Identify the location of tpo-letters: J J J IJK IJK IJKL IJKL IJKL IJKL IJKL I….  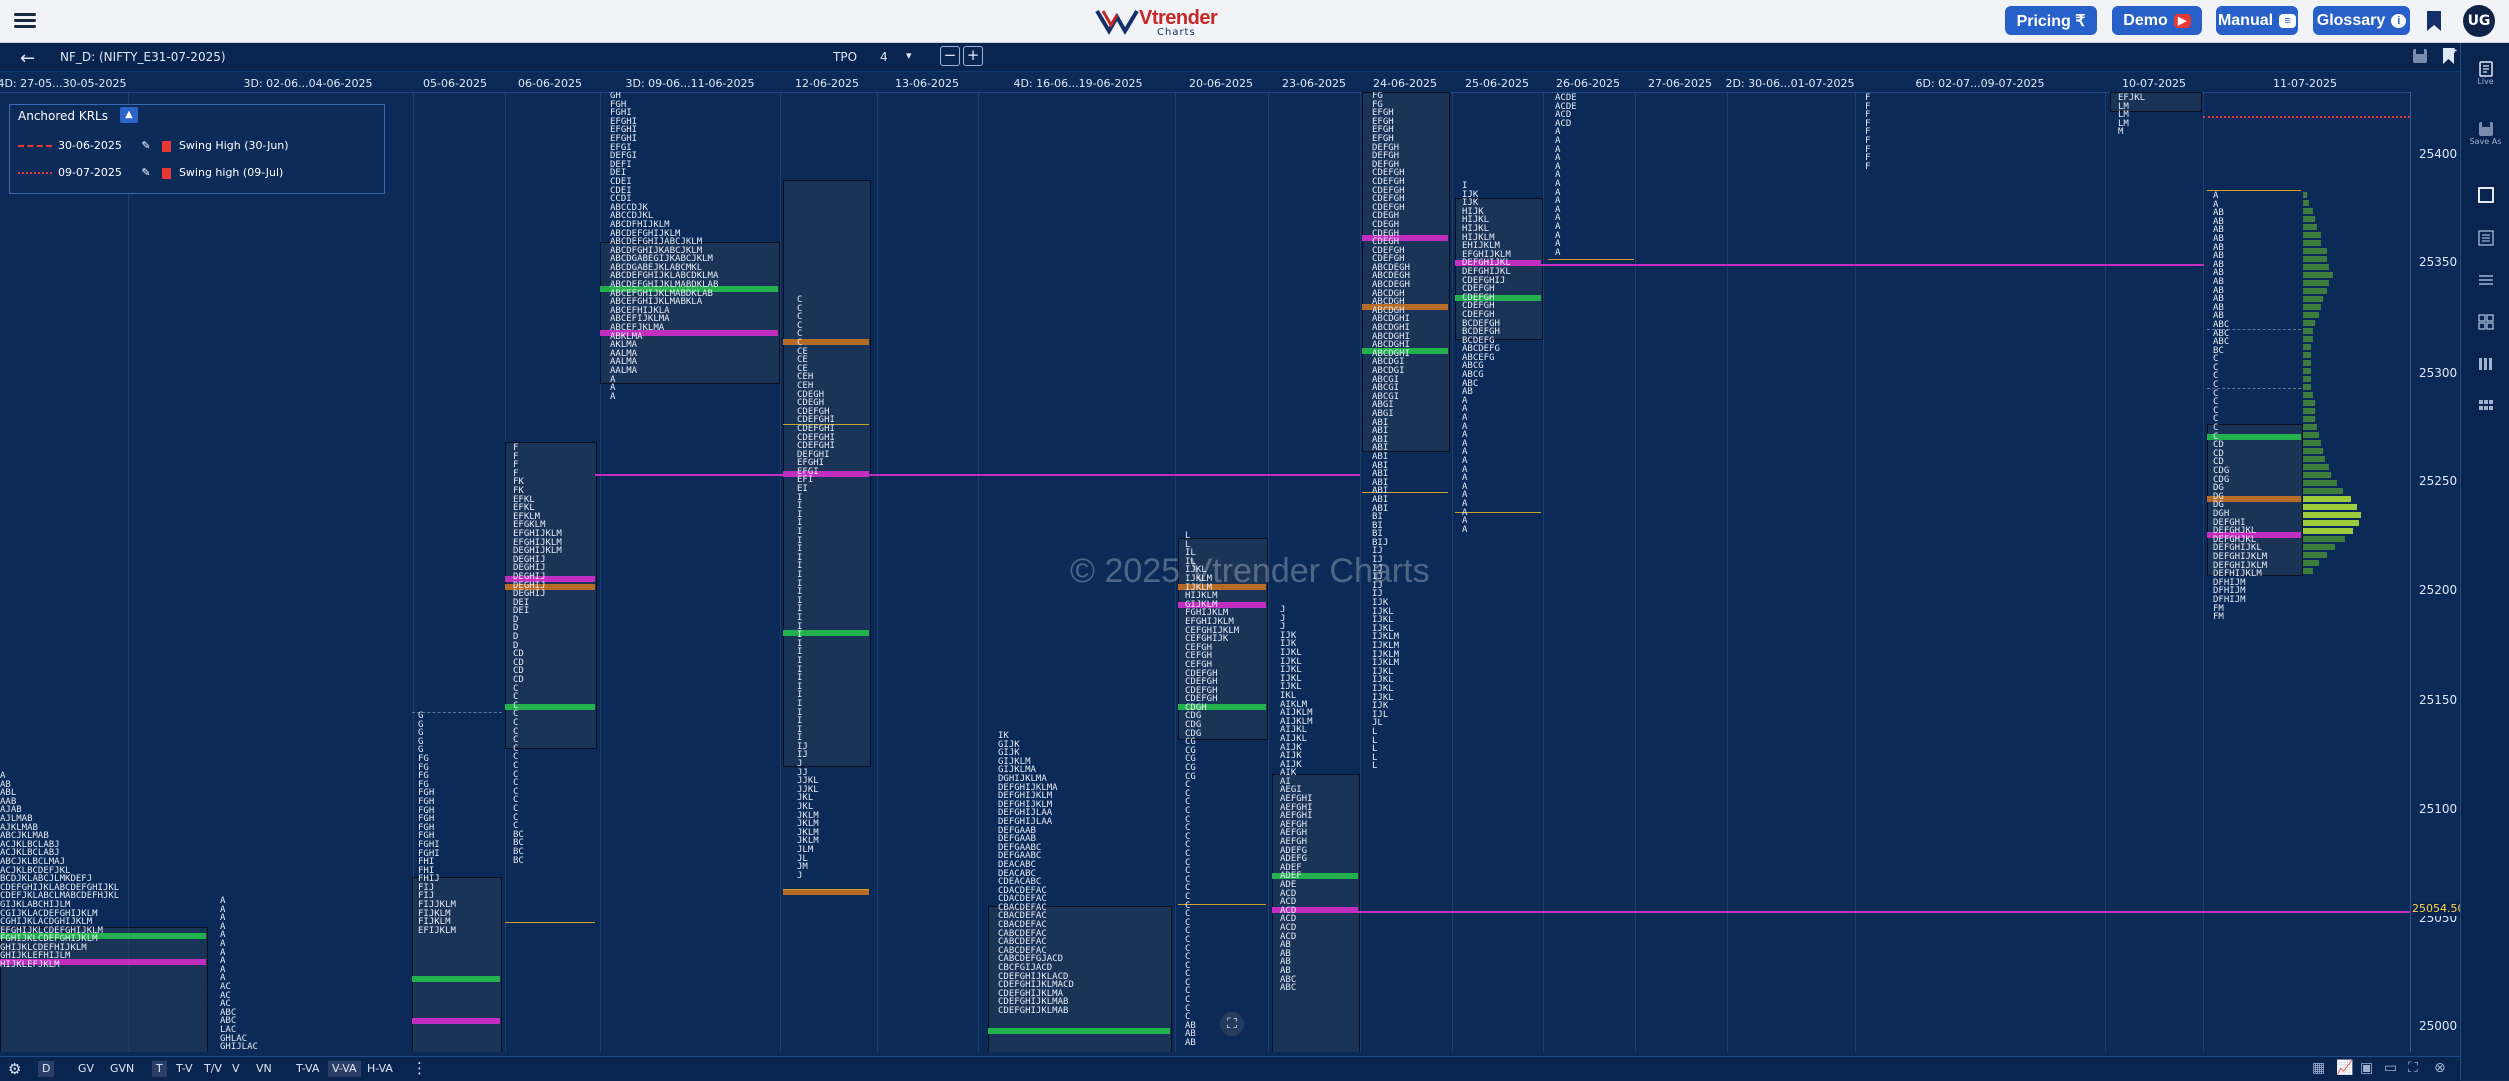
(1296, 799).